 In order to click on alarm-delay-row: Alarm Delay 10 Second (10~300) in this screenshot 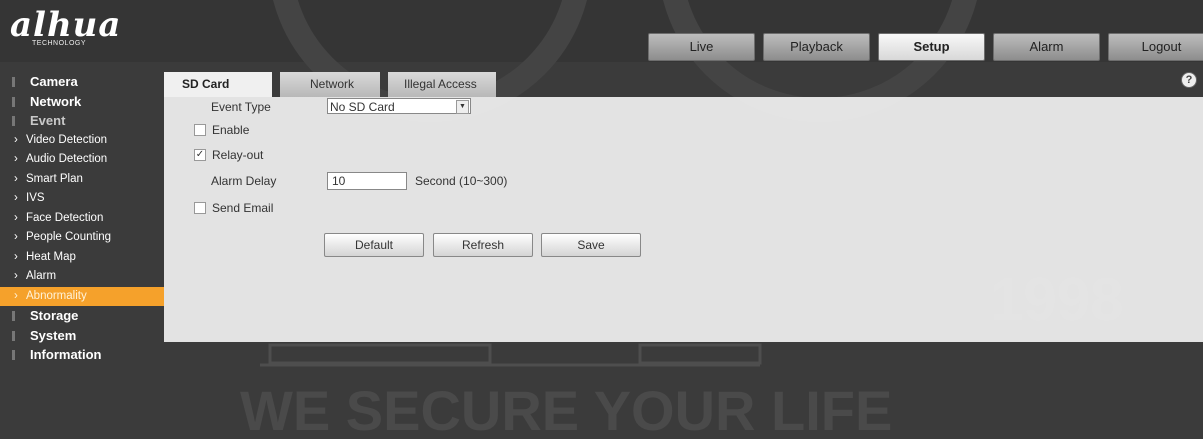, I will do `click(364, 181)`.